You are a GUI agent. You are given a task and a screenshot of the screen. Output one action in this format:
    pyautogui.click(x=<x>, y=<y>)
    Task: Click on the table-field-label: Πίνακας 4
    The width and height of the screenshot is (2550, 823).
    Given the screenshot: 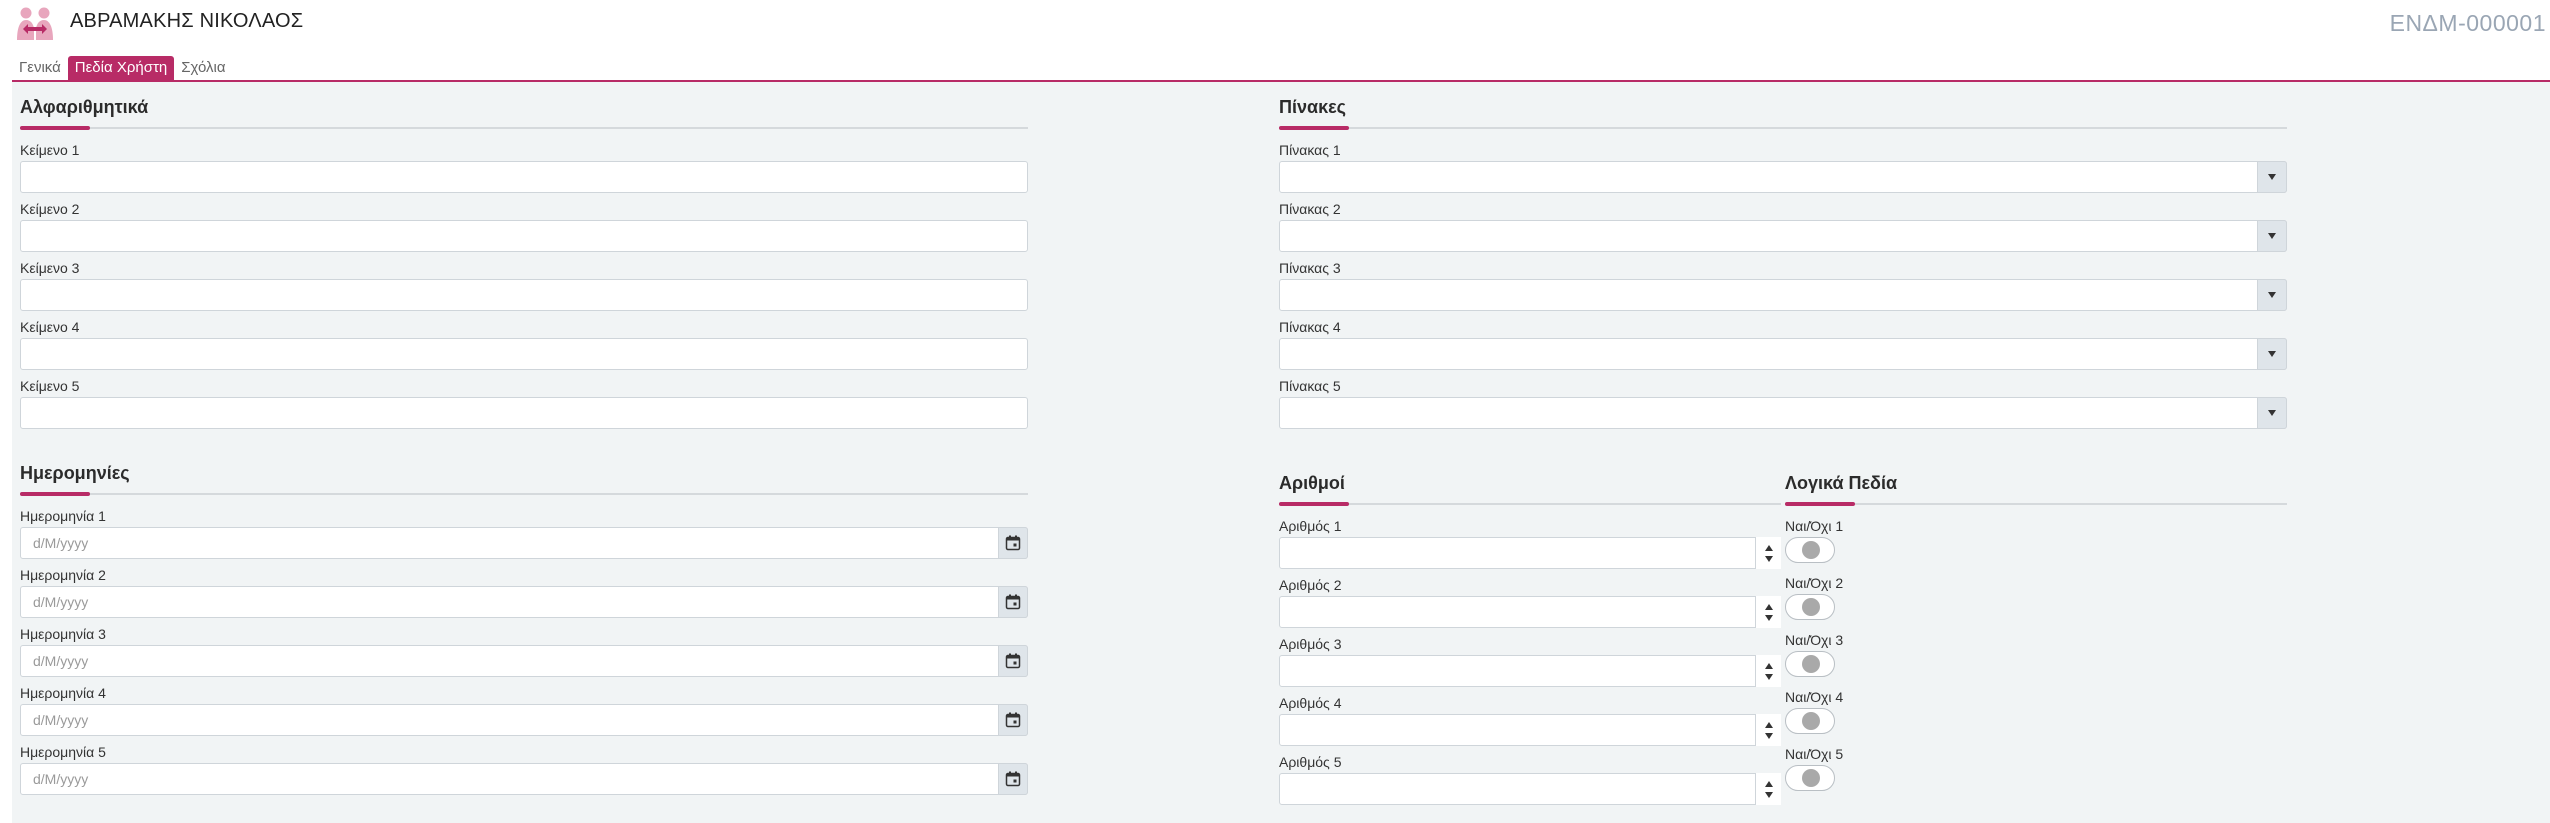 What is the action you would take?
    pyautogui.click(x=1310, y=327)
    